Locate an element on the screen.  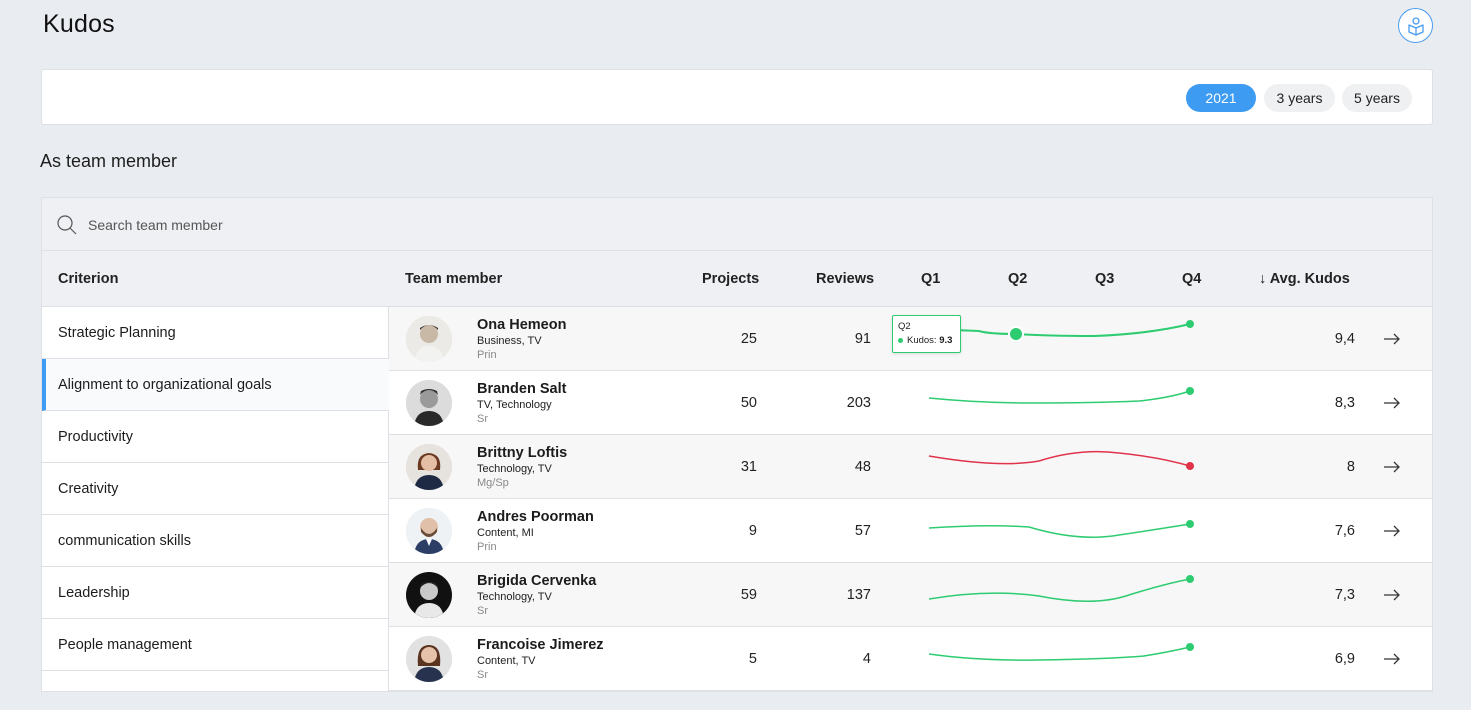
profile-button is located at coordinates (1415, 25).